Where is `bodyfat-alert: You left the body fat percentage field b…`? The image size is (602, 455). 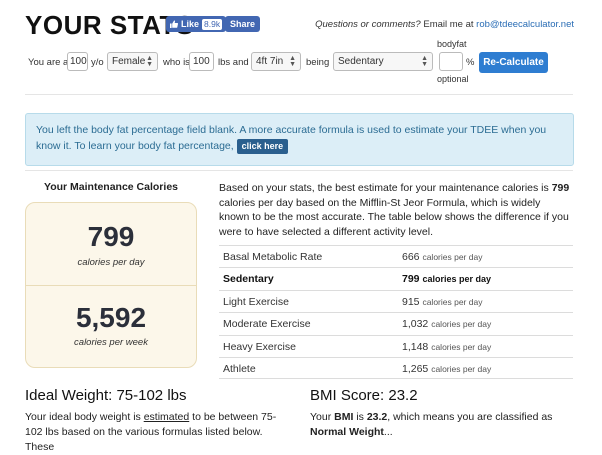 bodyfat-alert: You left the body fat percentage field b… is located at coordinates (299, 139).